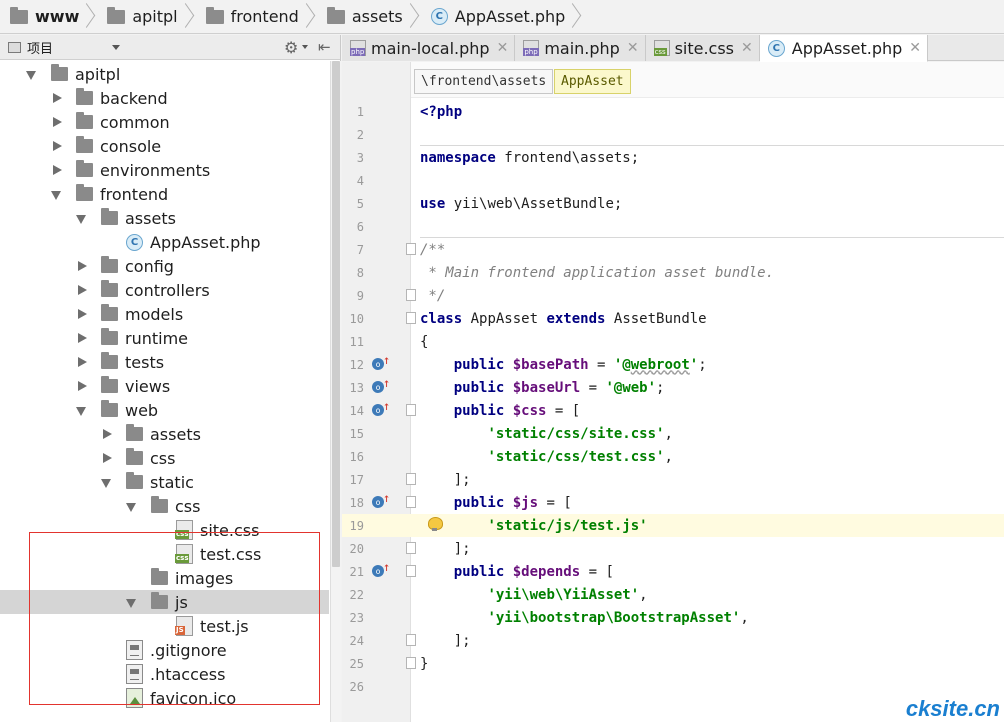  What do you see at coordinates (164, 194) in the screenshot?
I see `tree-item: frontend` at bounding box center [164, 194].